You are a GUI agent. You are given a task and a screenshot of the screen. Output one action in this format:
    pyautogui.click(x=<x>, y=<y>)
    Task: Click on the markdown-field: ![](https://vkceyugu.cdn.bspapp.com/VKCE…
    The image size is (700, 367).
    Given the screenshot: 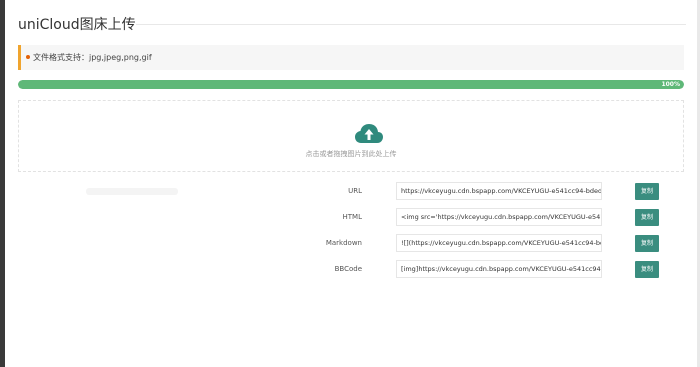 What is the action you would take?
    pyautogui.click(x=499, y=243)
    